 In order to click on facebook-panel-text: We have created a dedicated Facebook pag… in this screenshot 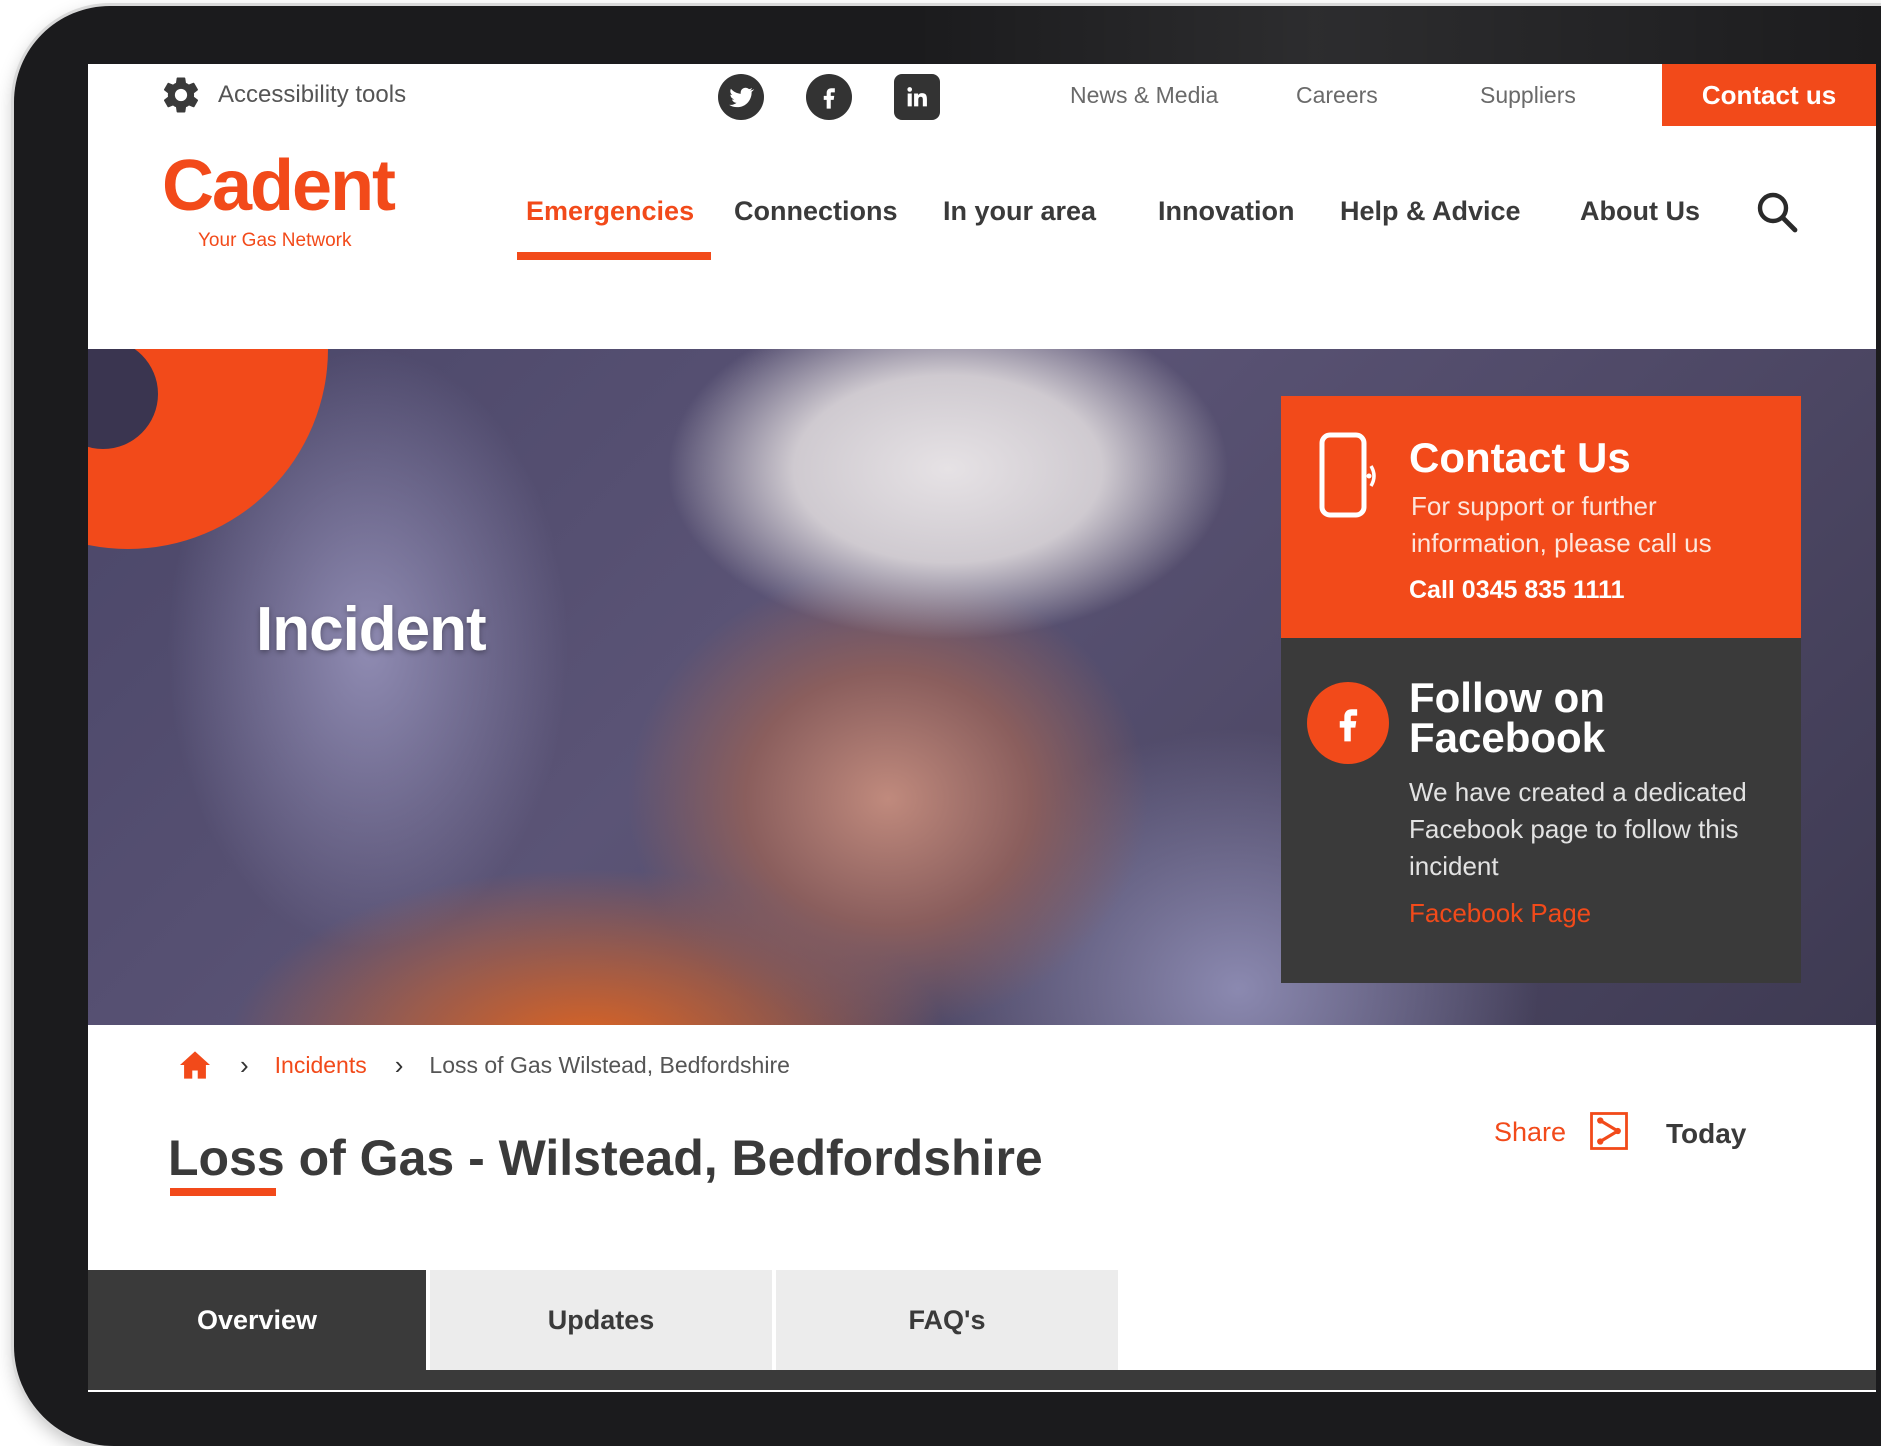, I will do `click(1578, 829)`.